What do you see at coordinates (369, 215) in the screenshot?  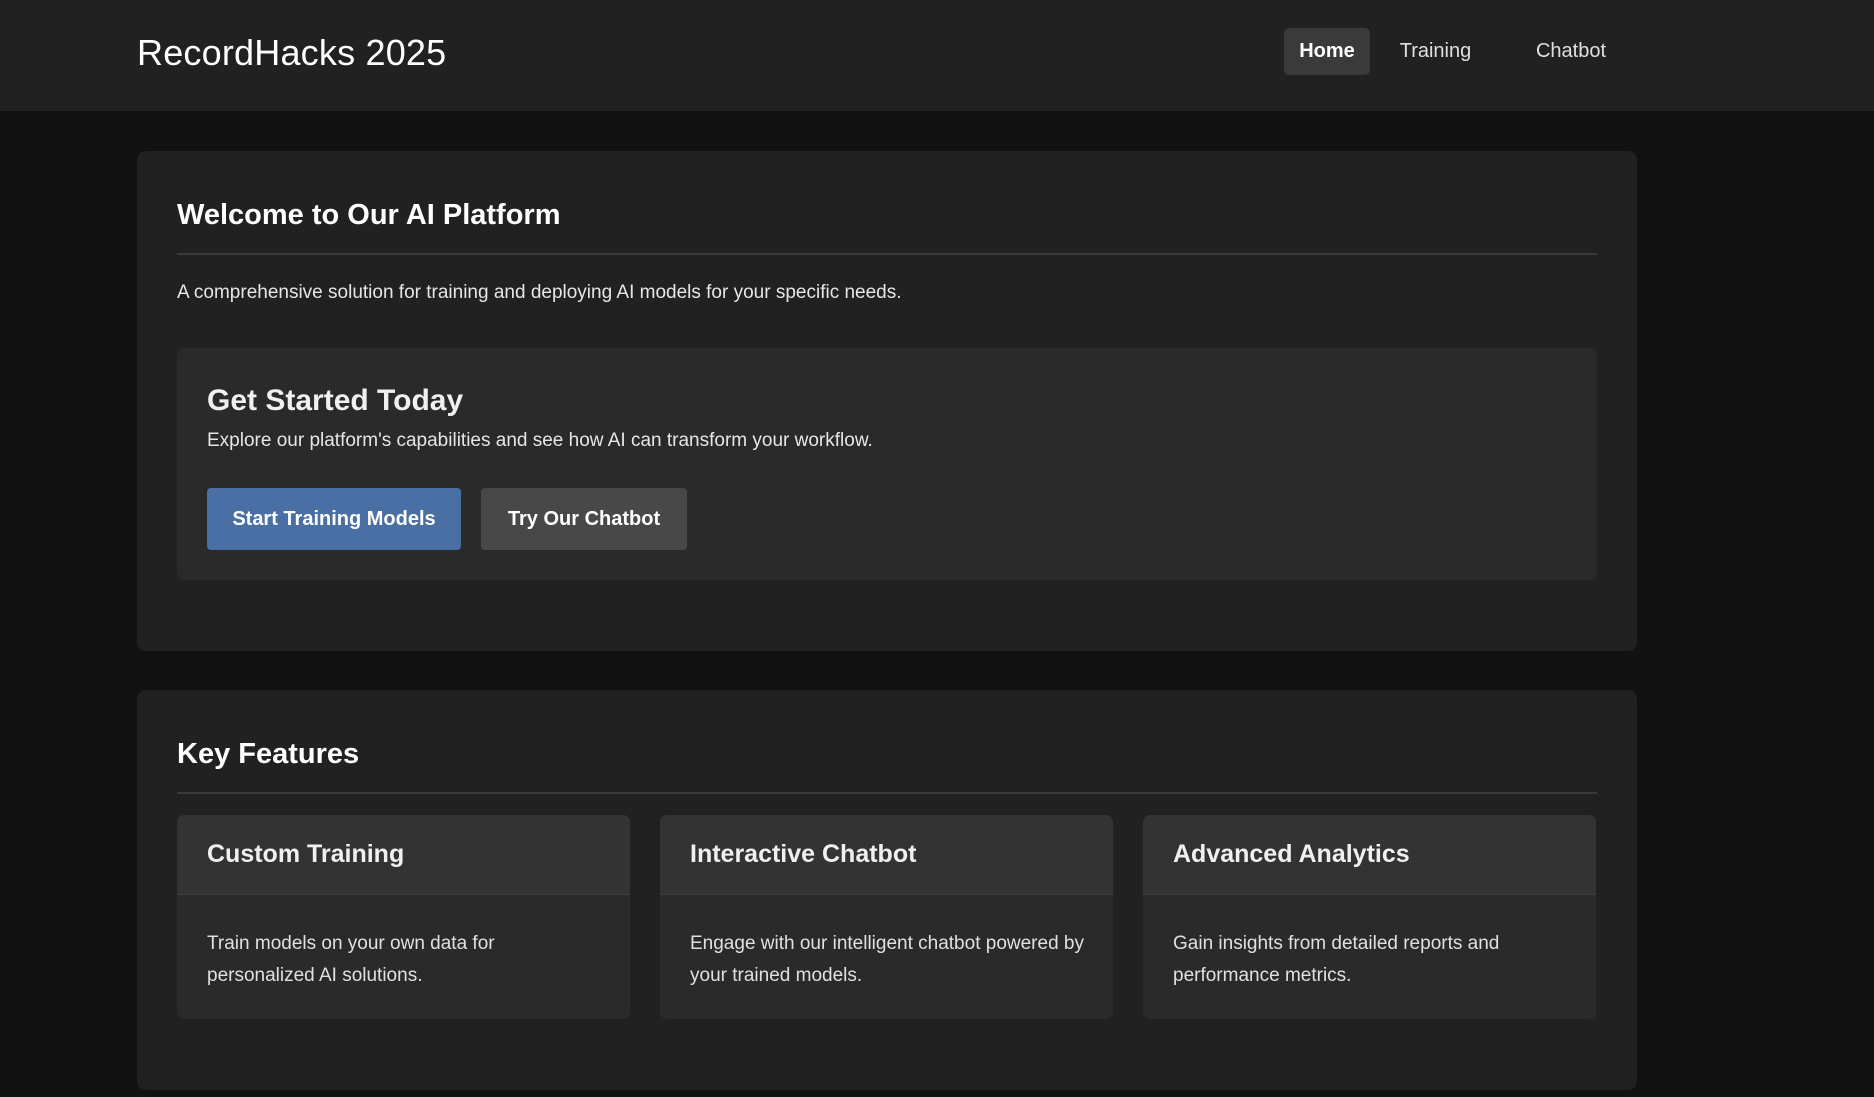 I see `welcome-title: Welcome to Our AI Platform` at bounding box center [369, 215].